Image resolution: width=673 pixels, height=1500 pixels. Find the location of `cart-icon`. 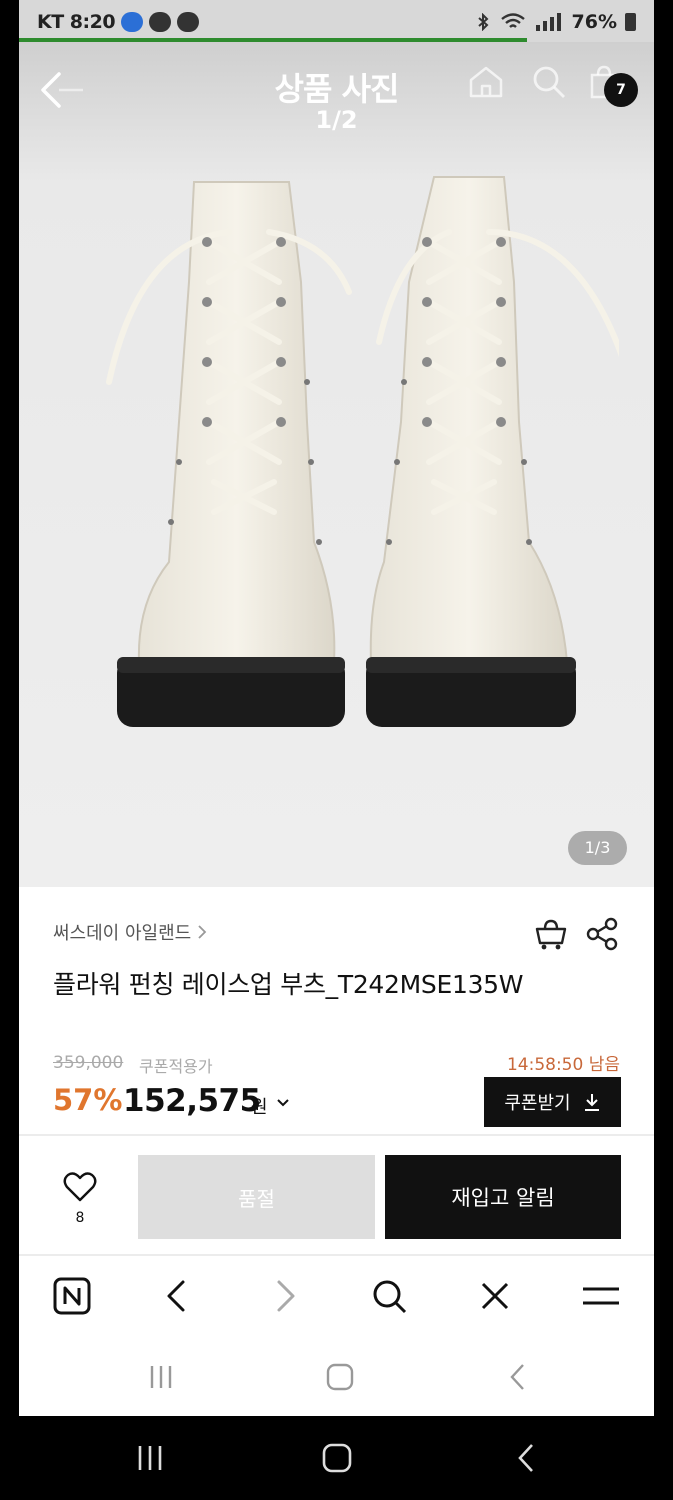

cart-icon is located at coordinates (551, 934).